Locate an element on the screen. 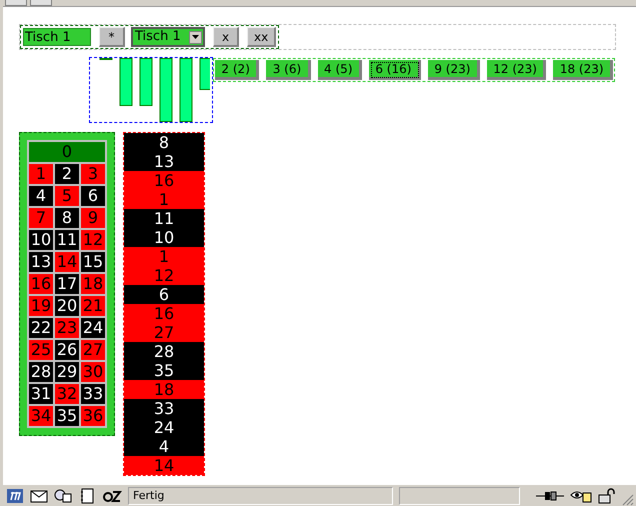  number-cell: 4 is located at coordinates (41, 196).